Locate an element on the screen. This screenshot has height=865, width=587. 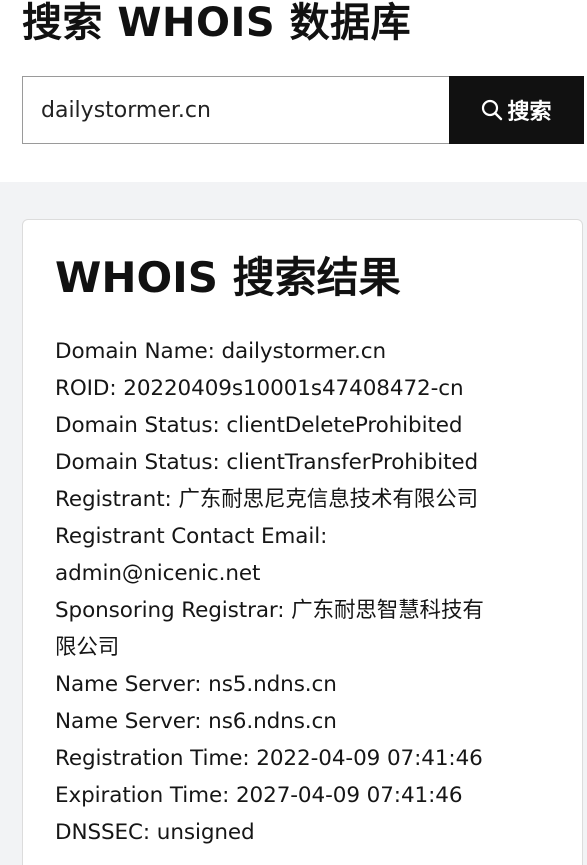
whois-result-line: Registration Time: 2022-04-09 07:41:46 is located at coordinates (269, 758).